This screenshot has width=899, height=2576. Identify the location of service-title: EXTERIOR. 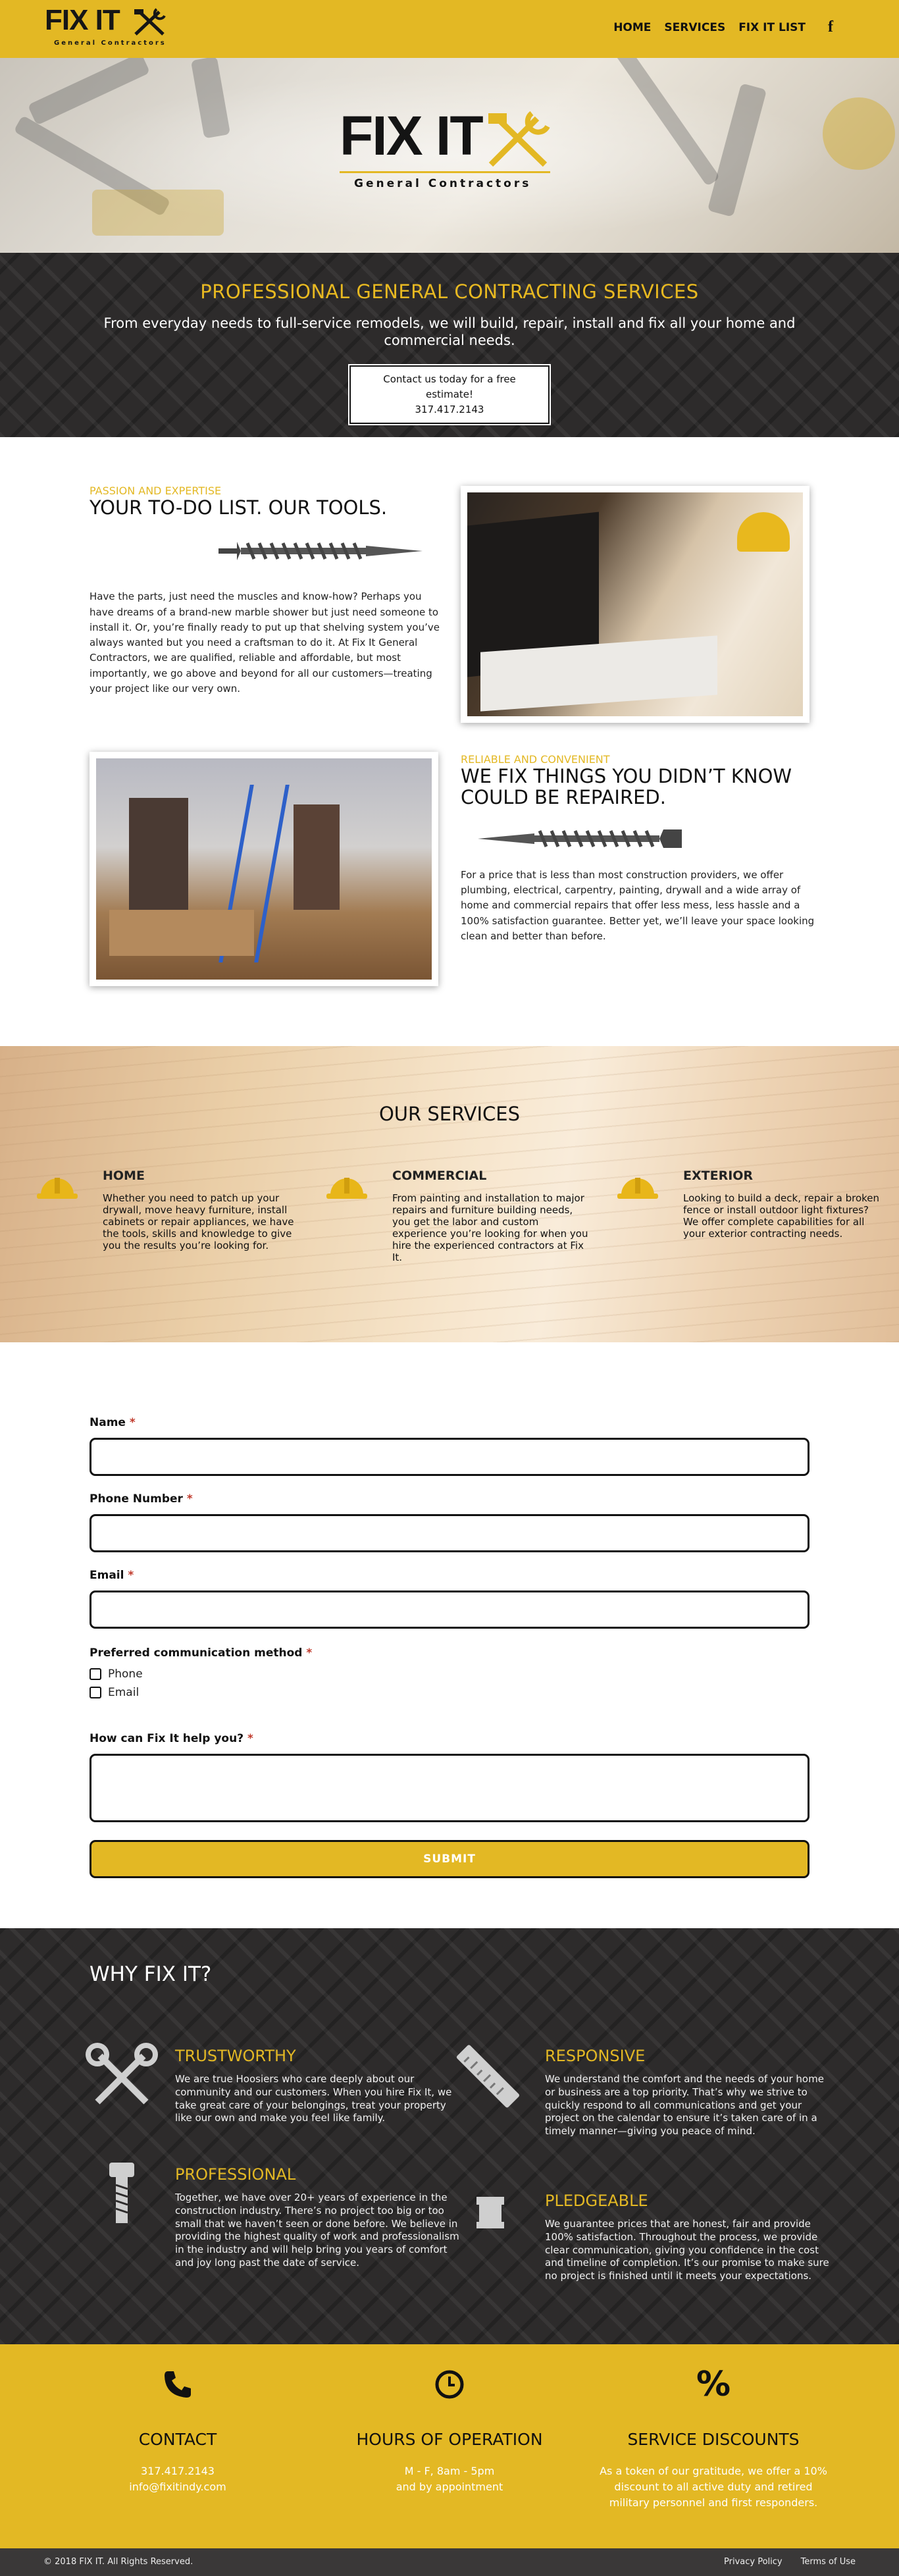
(718, 1176).